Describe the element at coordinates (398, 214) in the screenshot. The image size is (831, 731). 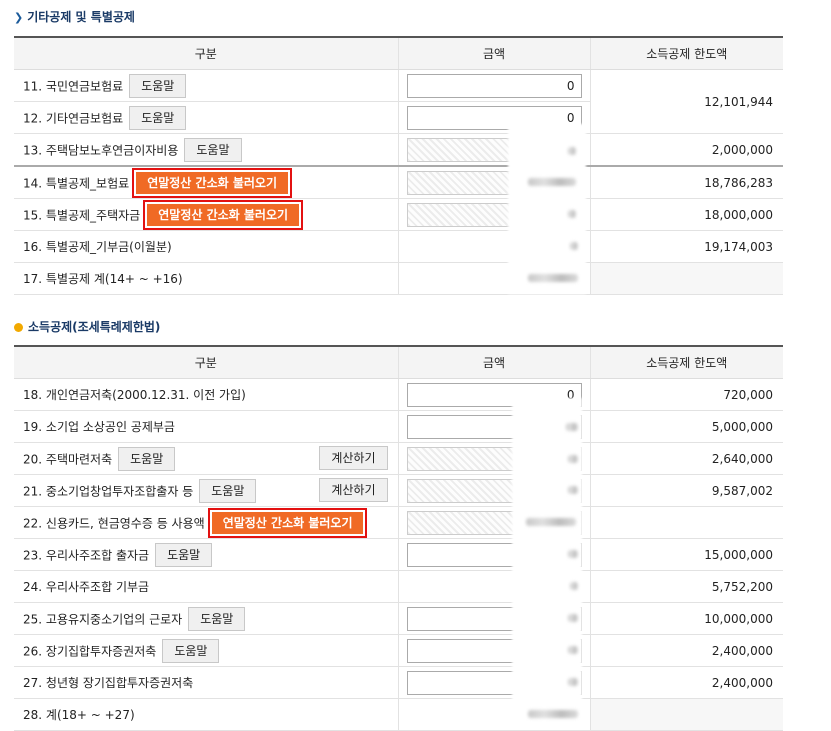
I see `table-row: 15. 특별공제_주택자금 연말정산 간소화 불러오기 18,000,000` at that location.